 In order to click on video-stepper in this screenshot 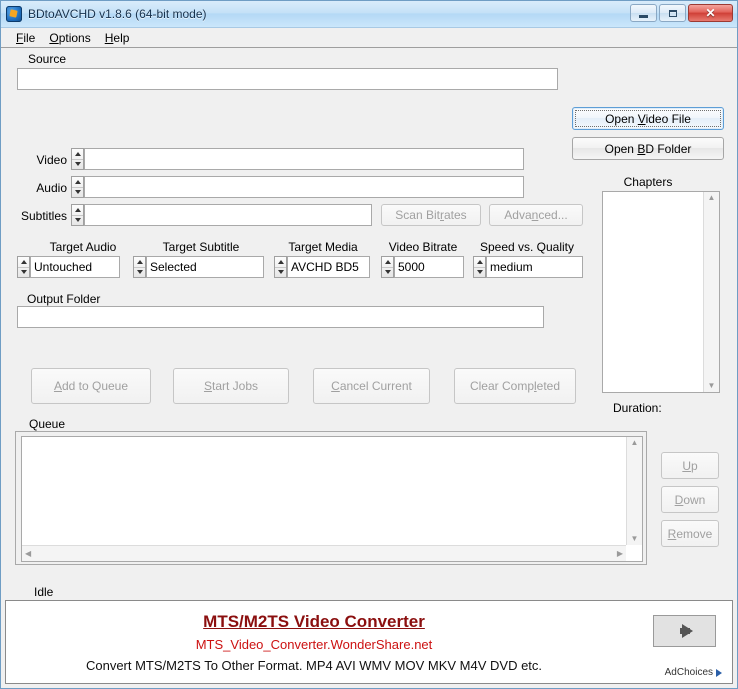, I will do `click(77, 159)`.